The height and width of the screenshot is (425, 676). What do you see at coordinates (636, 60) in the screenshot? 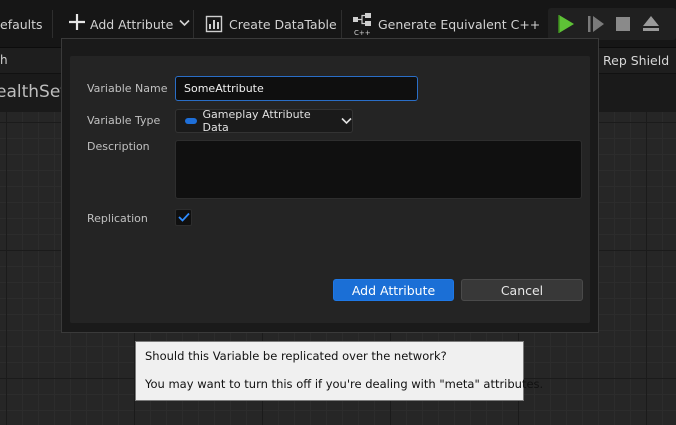
I see `rep-shield-label: Rep Shield` at bounding box center [636, 60].